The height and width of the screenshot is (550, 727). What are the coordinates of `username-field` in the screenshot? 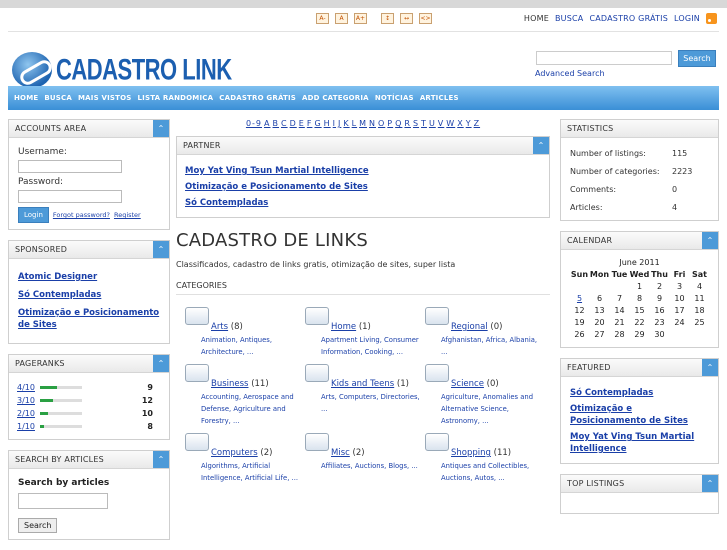 It's located at (70, 166).